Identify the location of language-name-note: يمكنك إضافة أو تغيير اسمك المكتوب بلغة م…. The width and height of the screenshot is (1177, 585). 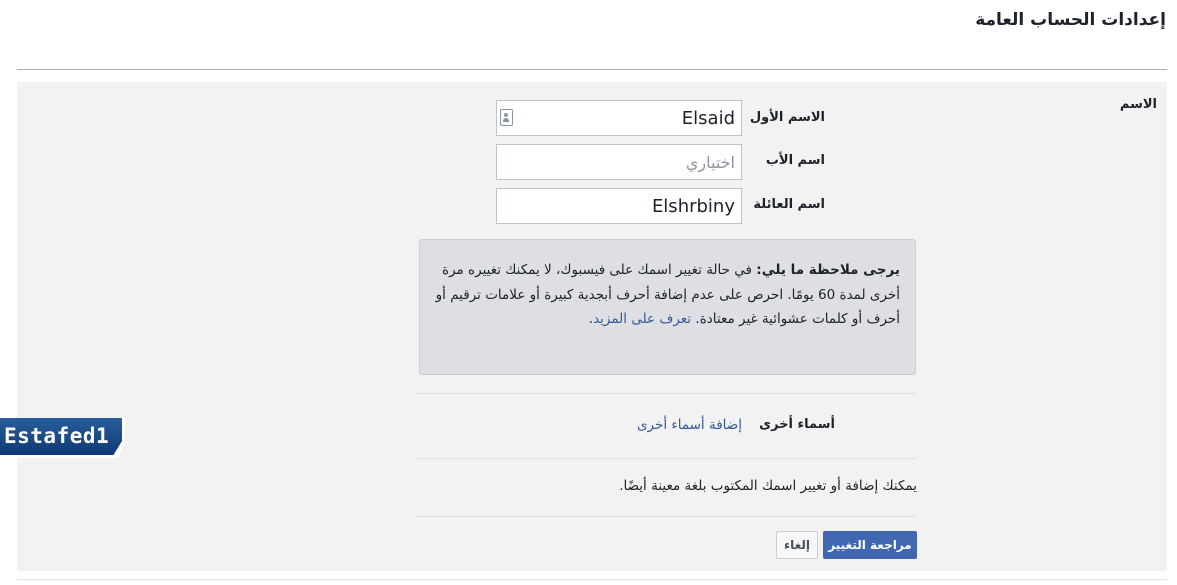
(768, 486).